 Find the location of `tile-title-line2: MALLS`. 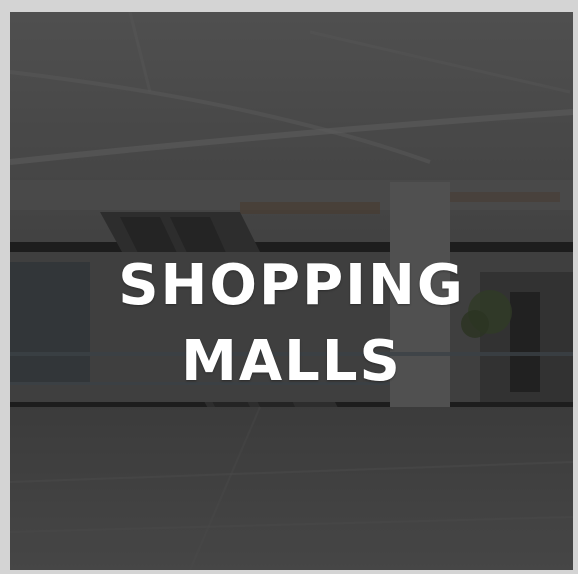

tile-title-line2: MALLS is located at coordinates (291, 361).